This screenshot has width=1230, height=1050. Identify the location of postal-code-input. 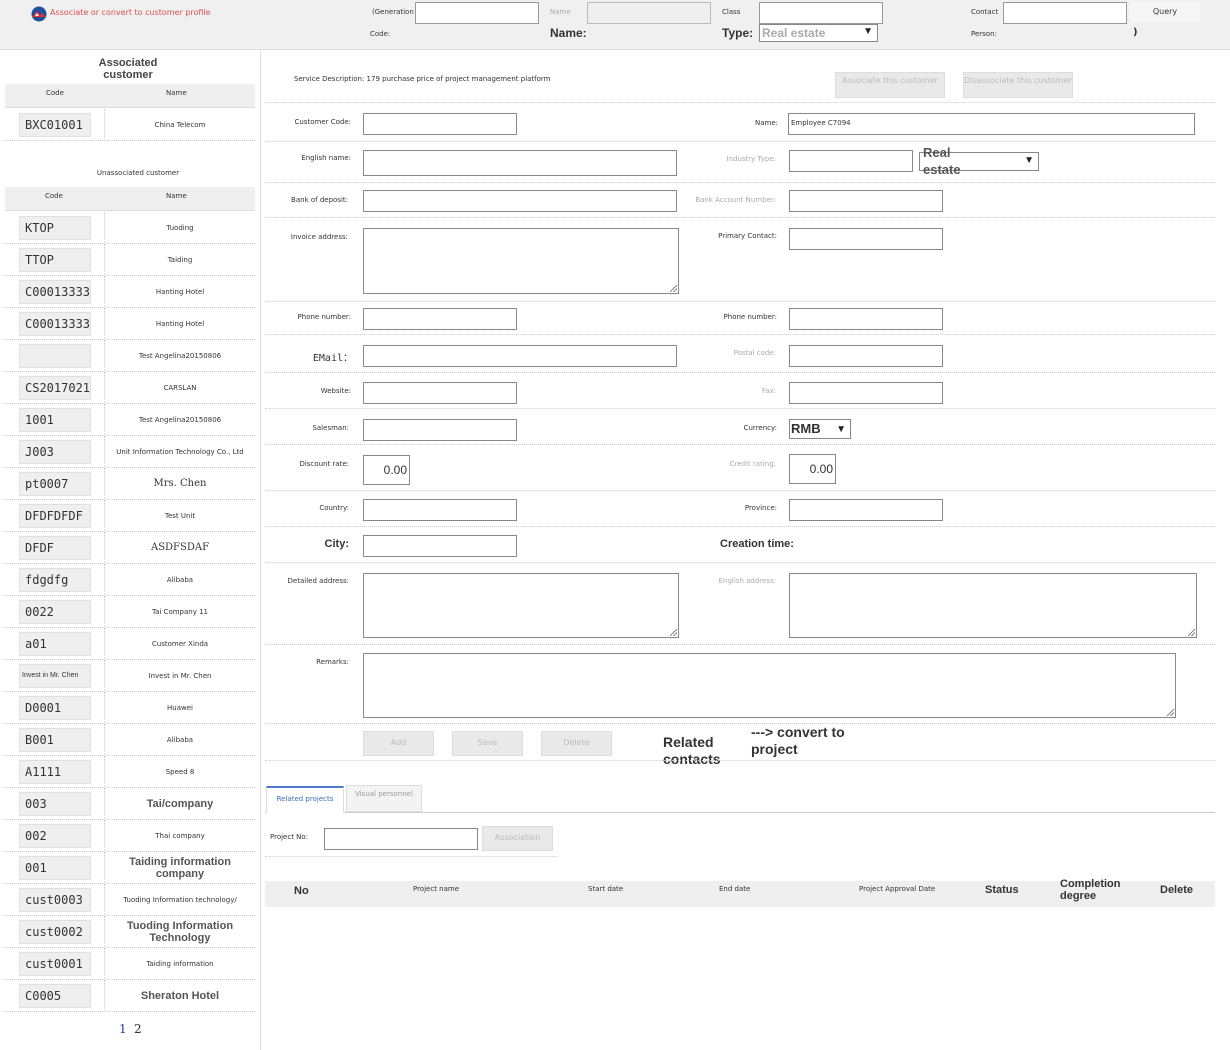
(866, 356).